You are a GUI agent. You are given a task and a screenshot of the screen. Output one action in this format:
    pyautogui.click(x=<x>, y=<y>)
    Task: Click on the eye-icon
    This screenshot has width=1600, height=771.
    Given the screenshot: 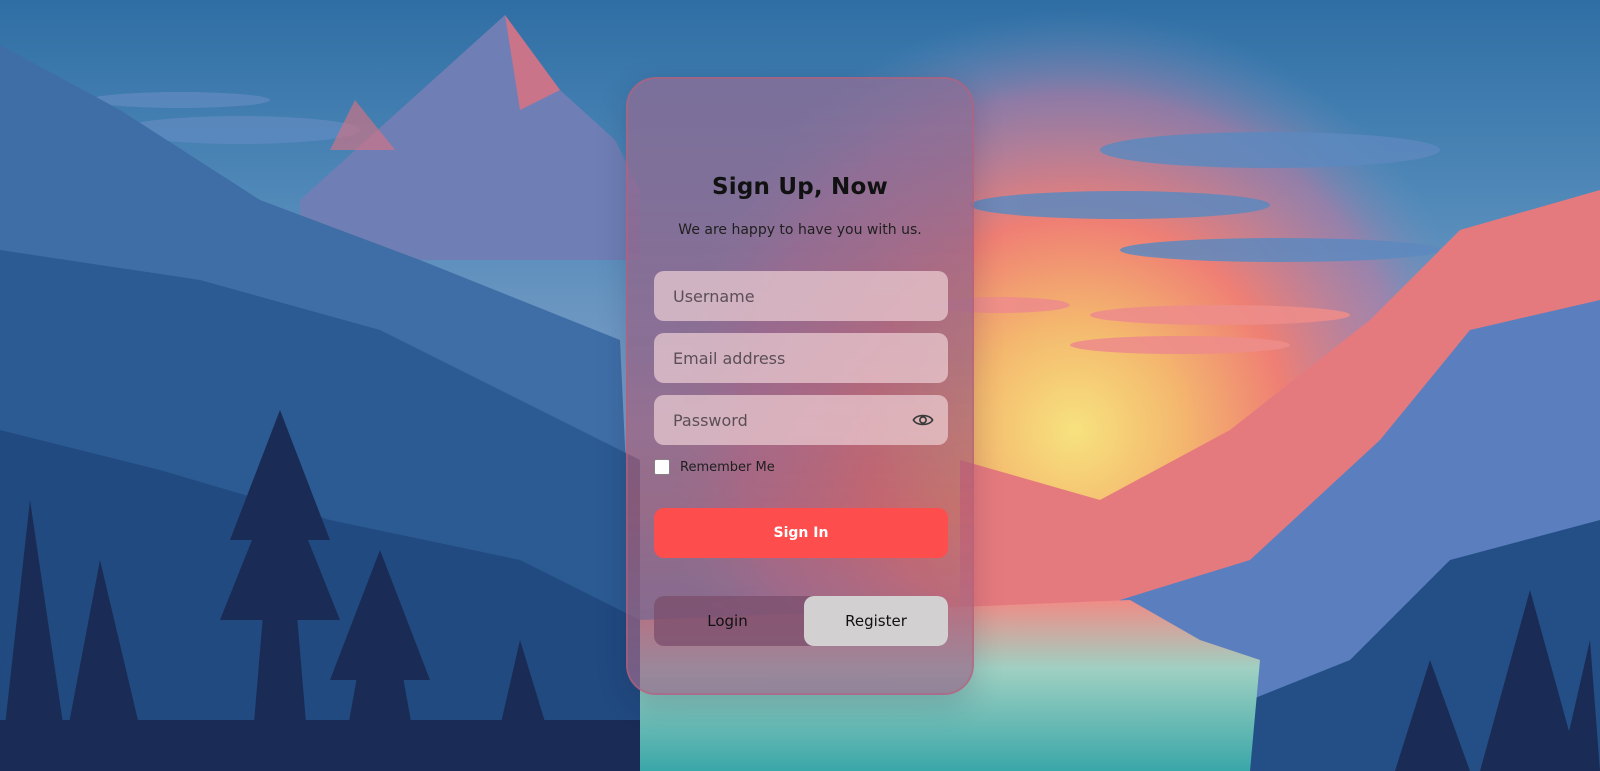 What is the action you would take?
    pyautogui.click(x=923, y=420)
    